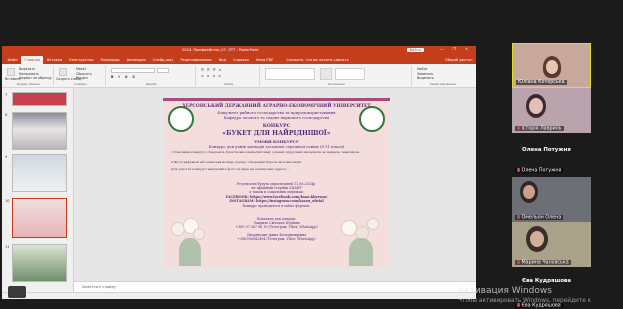 This screenshot has height=309, width=623. What do you see at coordinates (415, 49) in the screenshot?
I see `sign-in-button: Войти` at bounding box center [415, 49].